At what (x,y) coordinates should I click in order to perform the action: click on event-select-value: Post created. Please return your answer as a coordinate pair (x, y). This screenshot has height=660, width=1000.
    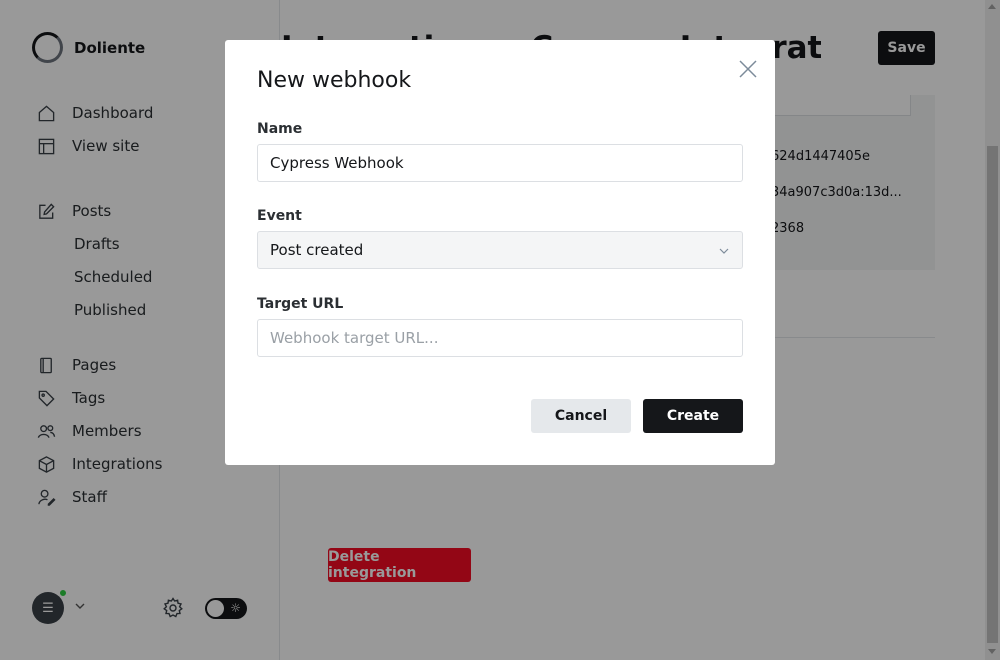
    Looking at the image, I should click on (317, 250).